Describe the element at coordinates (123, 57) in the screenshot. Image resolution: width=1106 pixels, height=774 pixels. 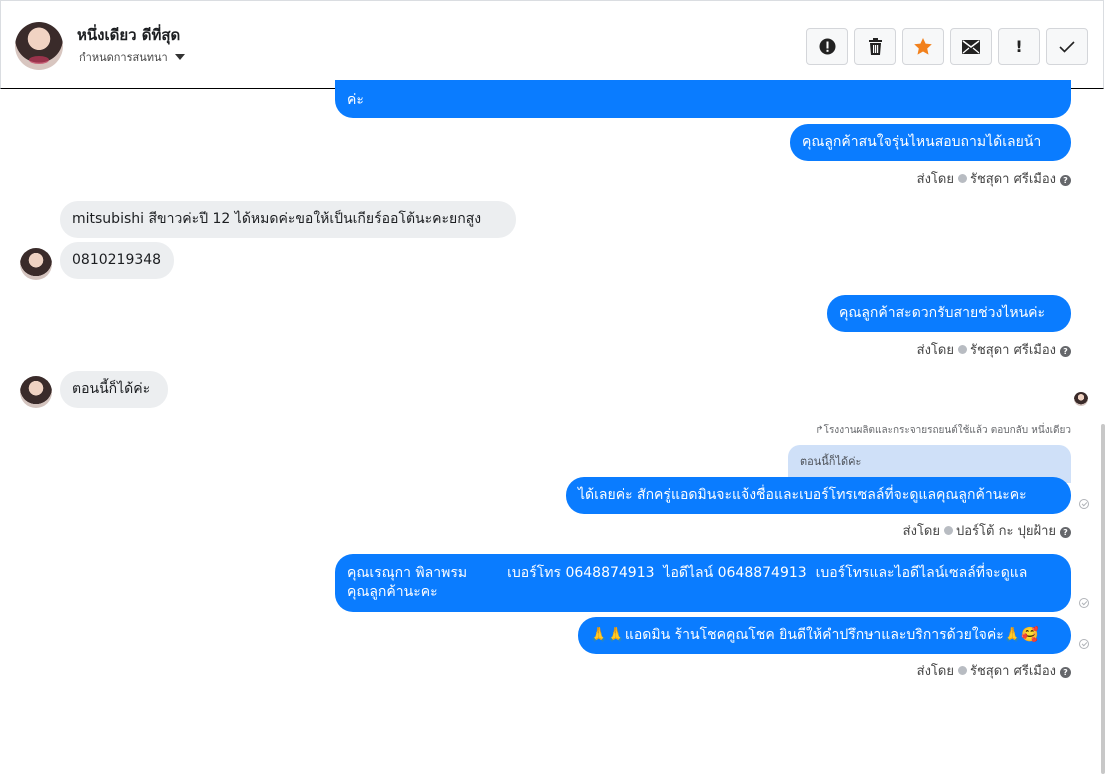
I see `assign-label: กำหนดการสนทนา` at that location.